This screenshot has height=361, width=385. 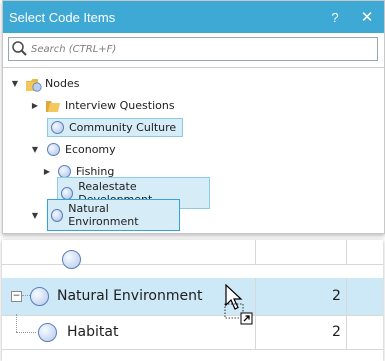 I want to click on tree-node-partial, so click(x=72, y=230).